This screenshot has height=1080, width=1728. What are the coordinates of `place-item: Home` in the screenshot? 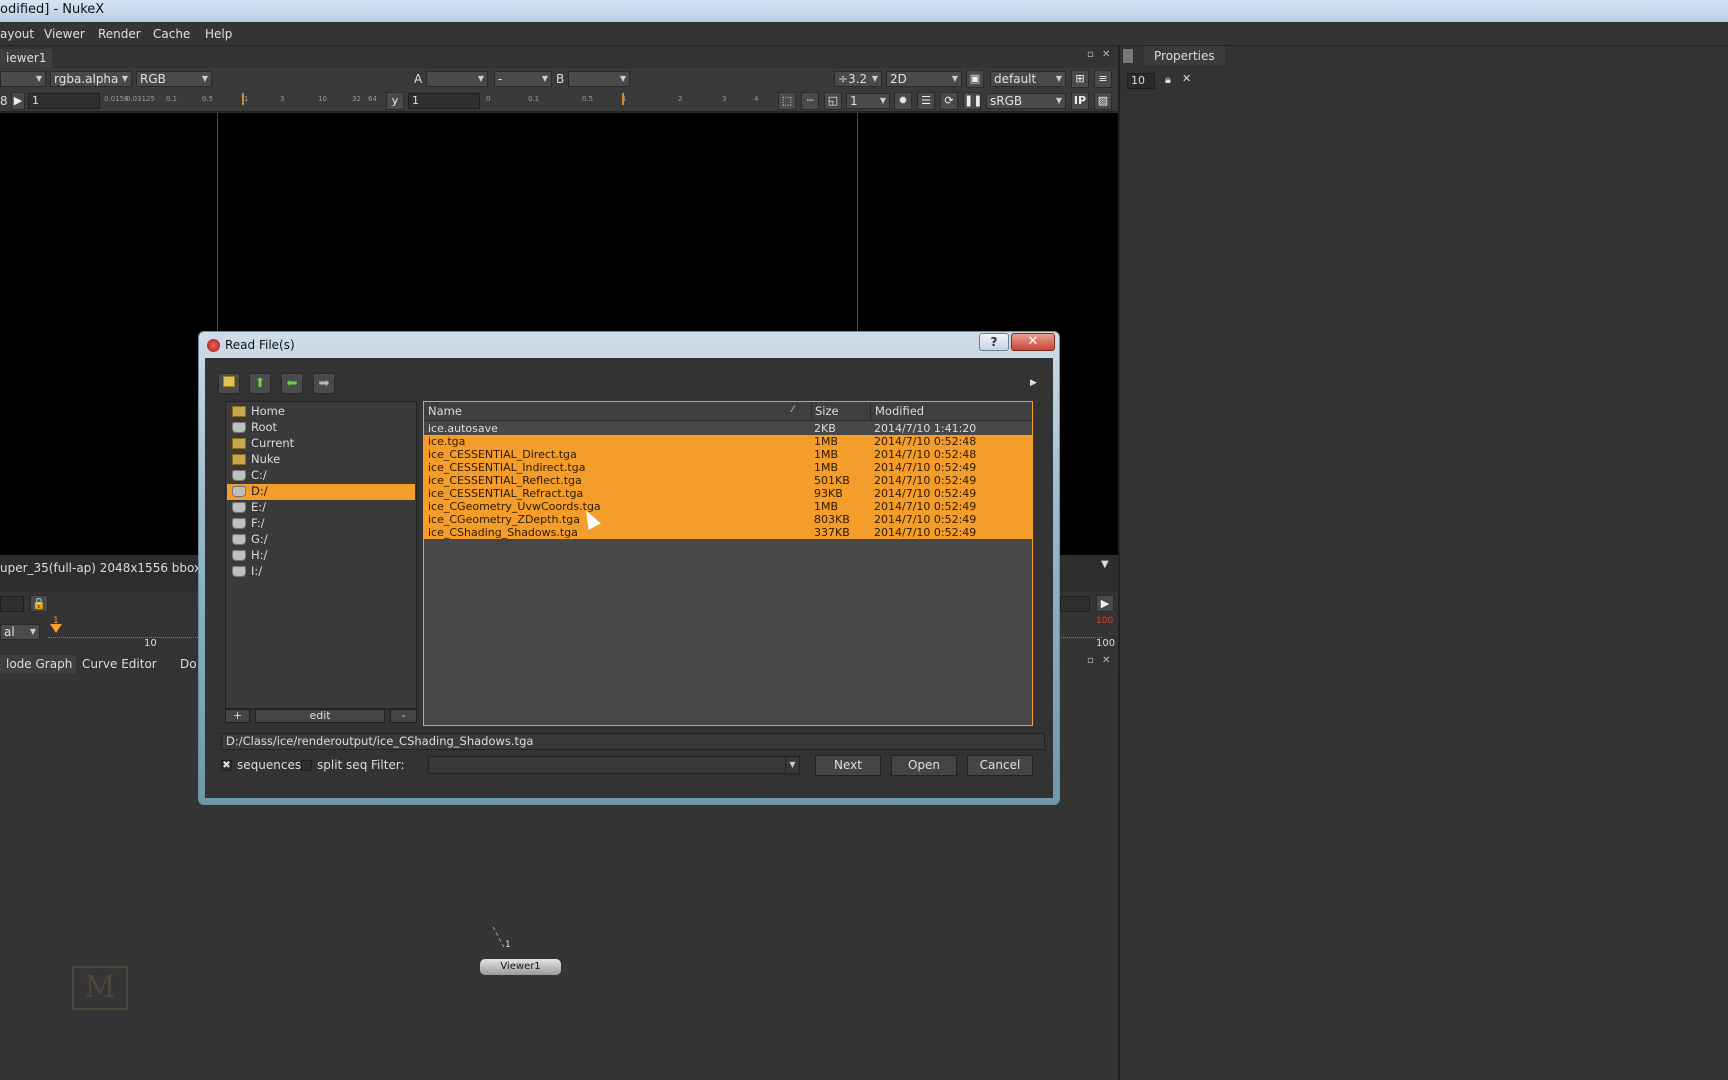 It's located at (321, 412).